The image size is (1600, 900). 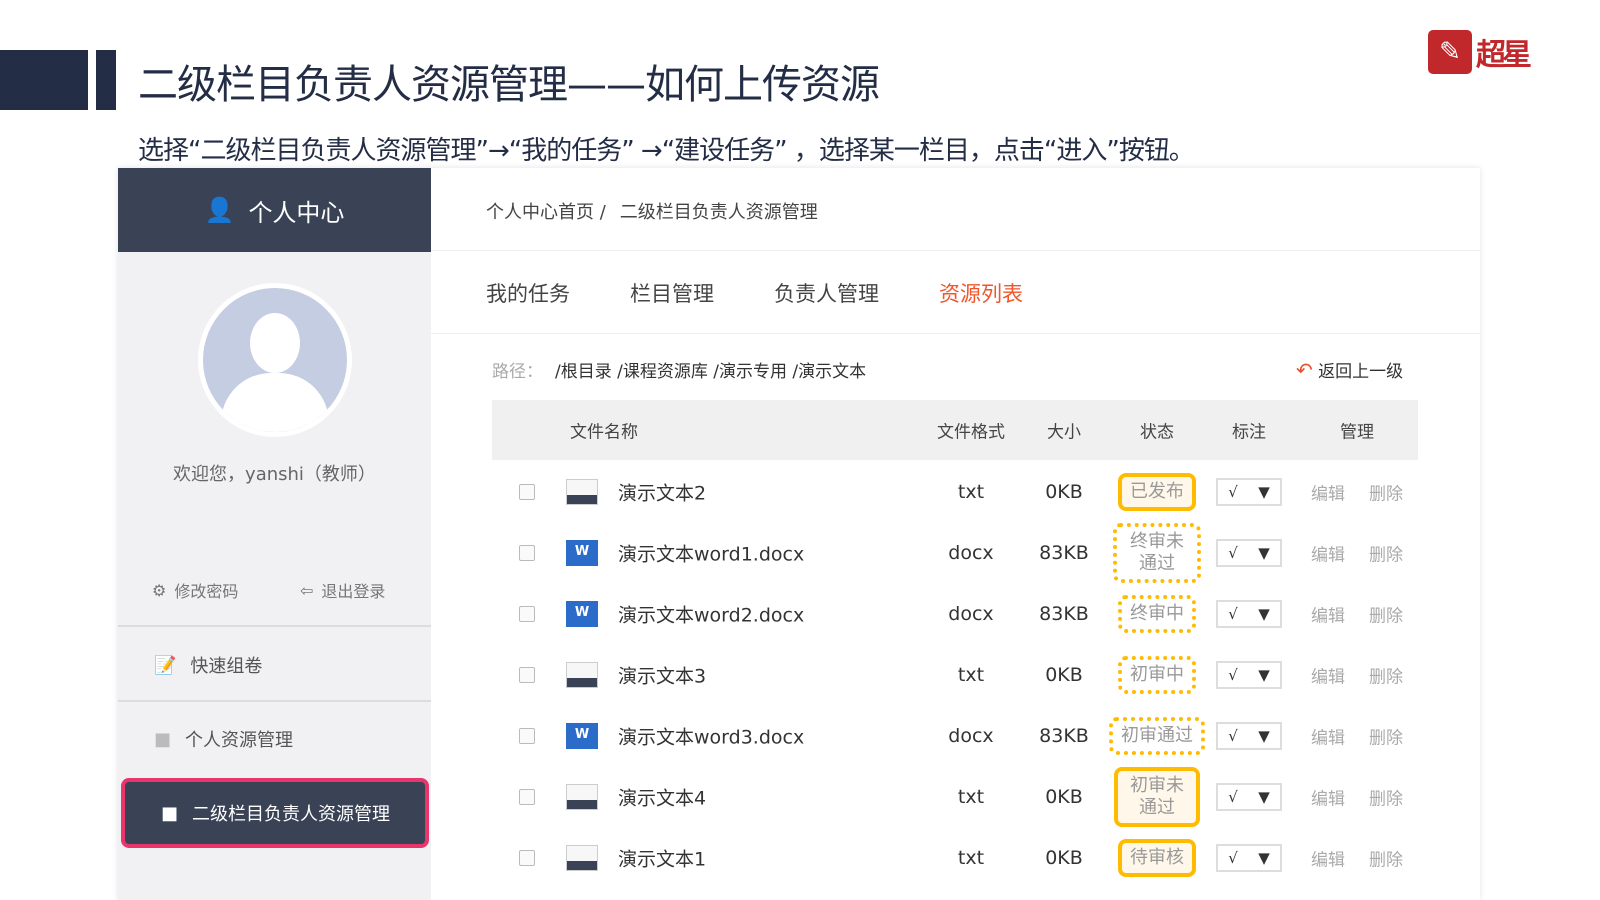 What do you see at coordinates (955, 857) in the screenshot?
I see `table-row: 演示文本1 txt 0KB 待审核 √ ▼ 编辑 删除` at bounding box center [955, 857].